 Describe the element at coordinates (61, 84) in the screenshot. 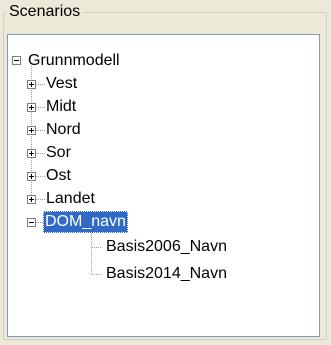

I see `tree-node-label: Vest` at that location.